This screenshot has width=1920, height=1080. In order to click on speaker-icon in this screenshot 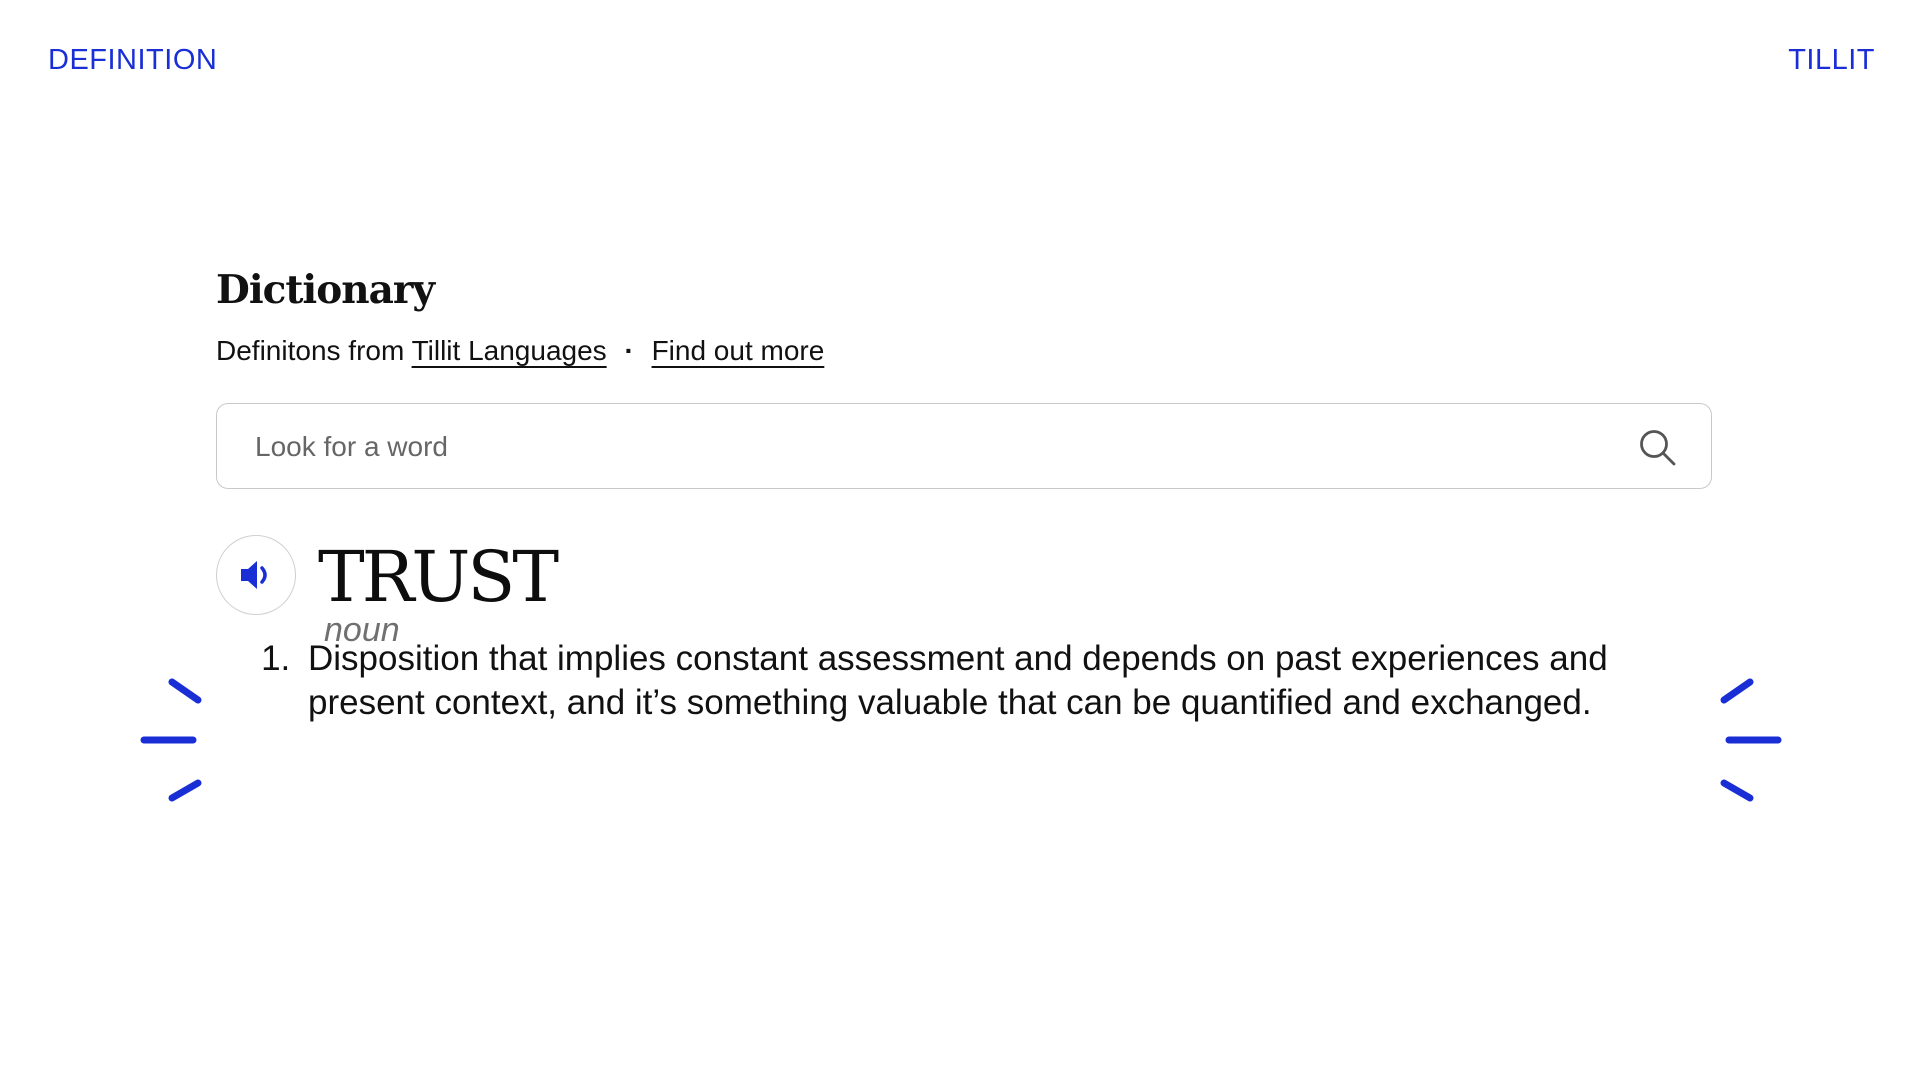, I will do `click(254, 575)`.